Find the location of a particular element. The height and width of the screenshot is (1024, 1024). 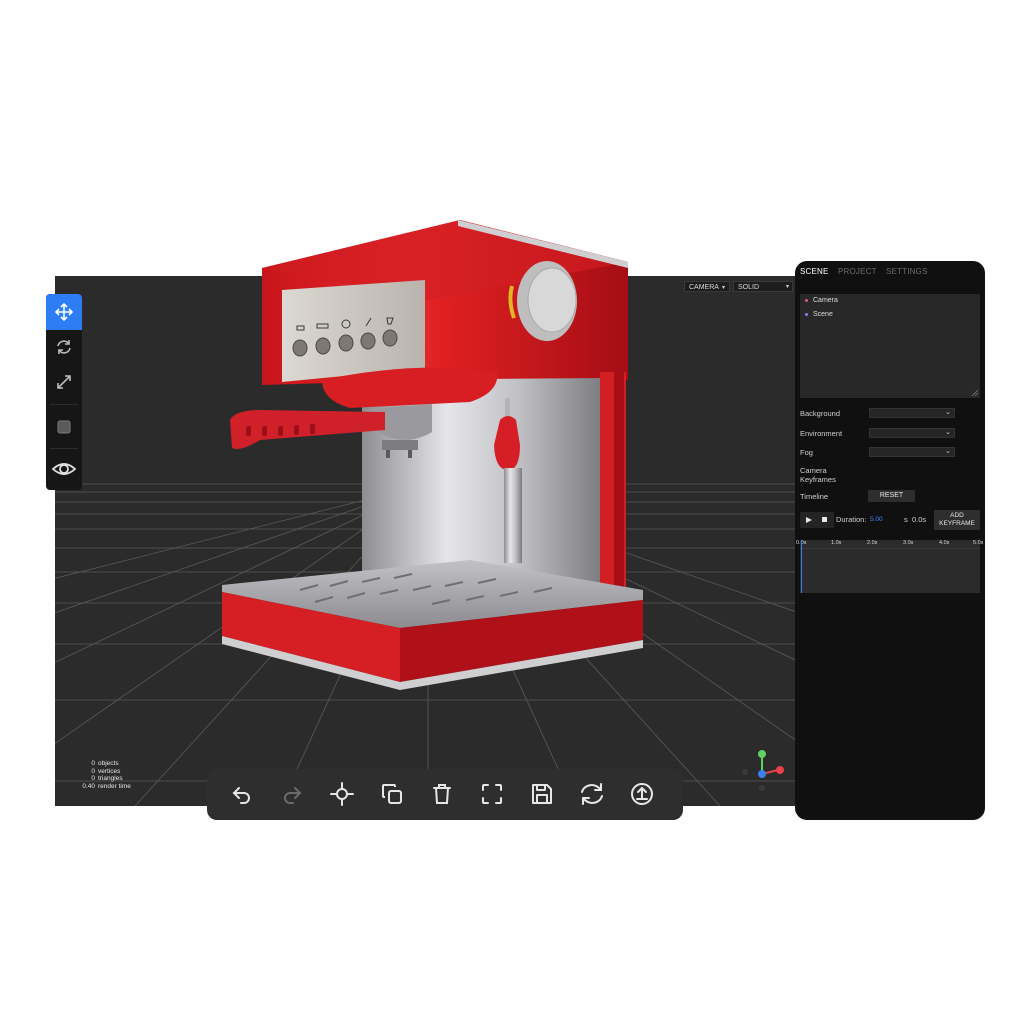

save-icon is located at coordinates (542, 794).